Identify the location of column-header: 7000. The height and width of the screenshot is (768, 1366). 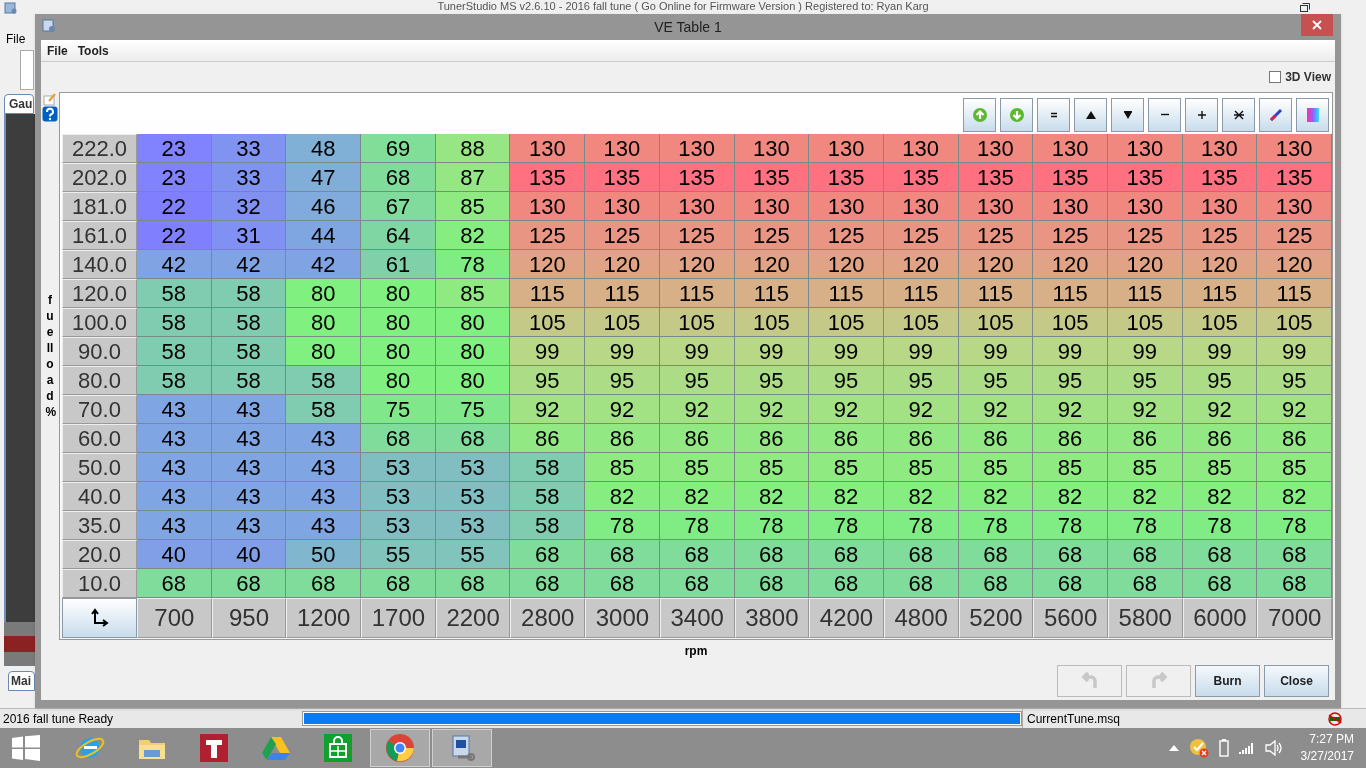
(1294, 618).